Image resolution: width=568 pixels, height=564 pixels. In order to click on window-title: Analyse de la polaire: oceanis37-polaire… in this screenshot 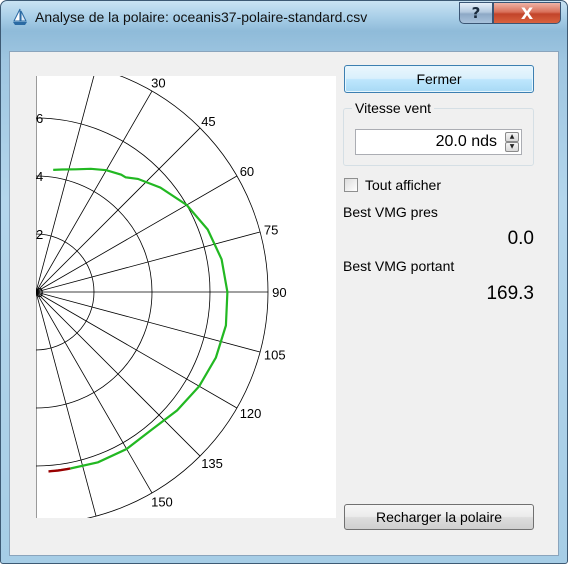, I will do `click(201, 17)`.